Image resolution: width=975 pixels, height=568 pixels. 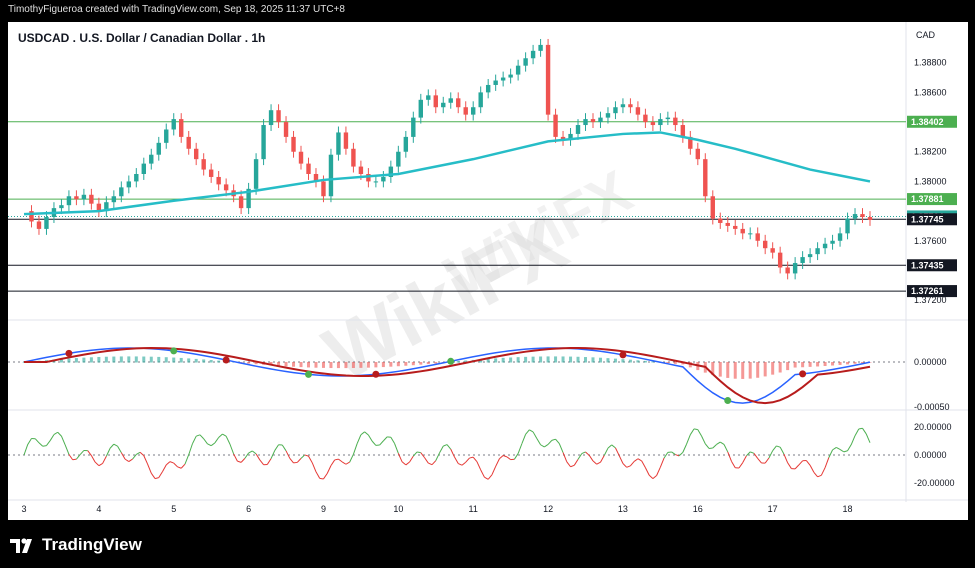 I want to click on oscillator-tick-label: -20.00000, so click(x=934, y=483).